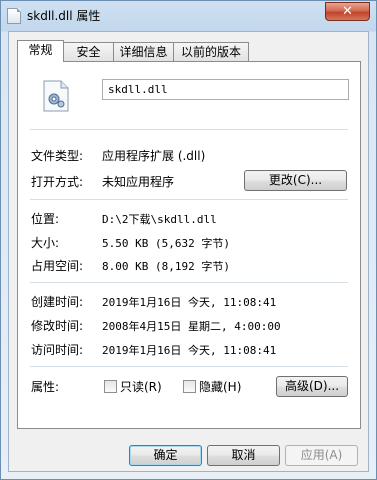 This screenshot has height=480, width=377. I want to click on ok-button: 确定, so click(165, 455).